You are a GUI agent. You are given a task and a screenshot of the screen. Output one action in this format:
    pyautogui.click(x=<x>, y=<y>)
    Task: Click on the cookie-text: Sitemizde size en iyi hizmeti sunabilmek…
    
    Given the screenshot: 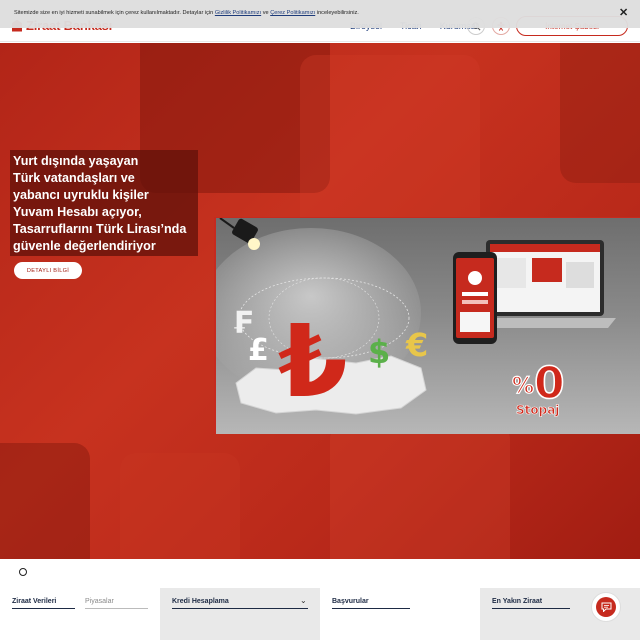 What is the action you would take?
    pyautogui.click(x=186, y=13)
    